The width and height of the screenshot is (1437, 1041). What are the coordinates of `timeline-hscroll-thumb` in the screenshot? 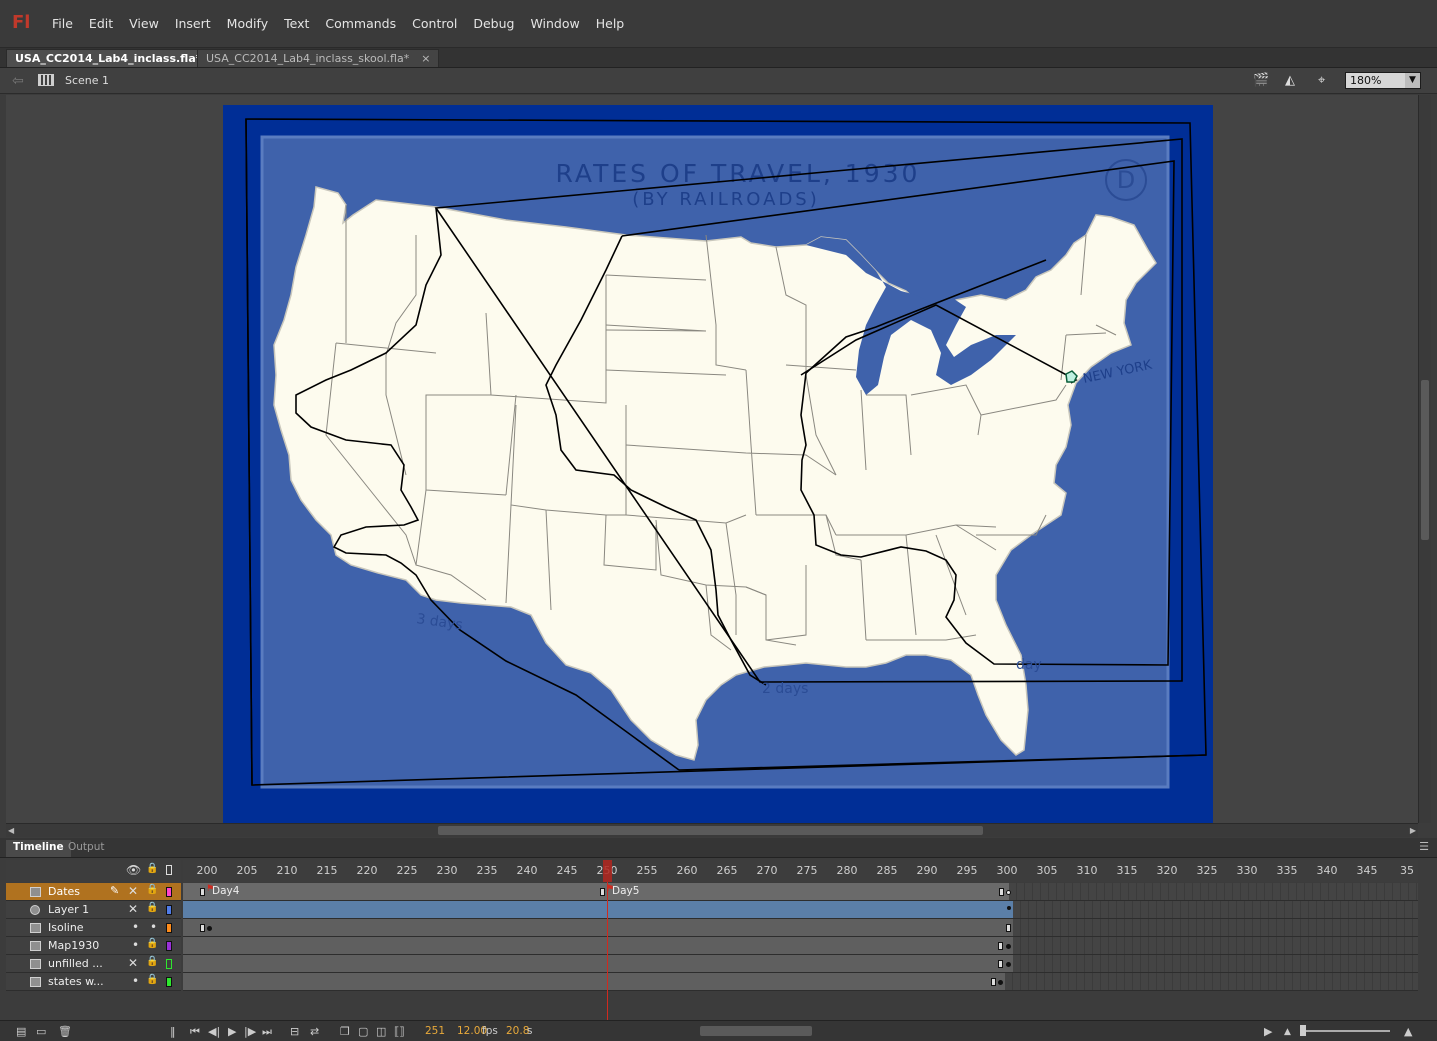 It's located at (756, 1031).